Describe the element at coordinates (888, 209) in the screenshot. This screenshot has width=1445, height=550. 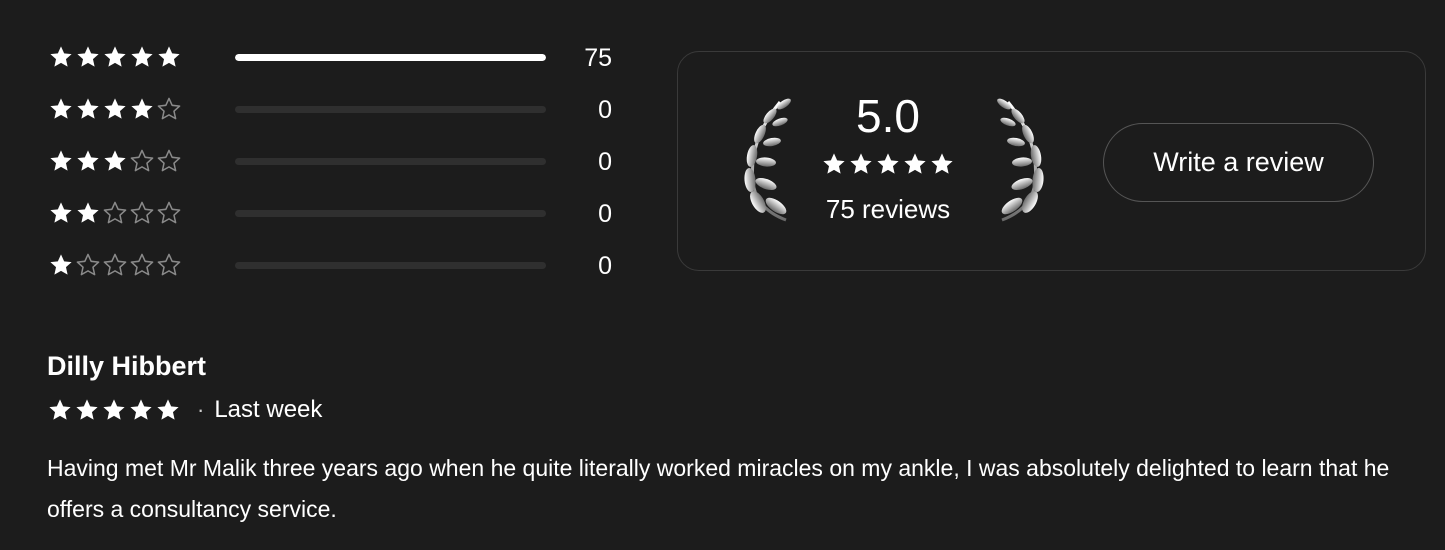
I see `review-count: 75 reviews` at that location.